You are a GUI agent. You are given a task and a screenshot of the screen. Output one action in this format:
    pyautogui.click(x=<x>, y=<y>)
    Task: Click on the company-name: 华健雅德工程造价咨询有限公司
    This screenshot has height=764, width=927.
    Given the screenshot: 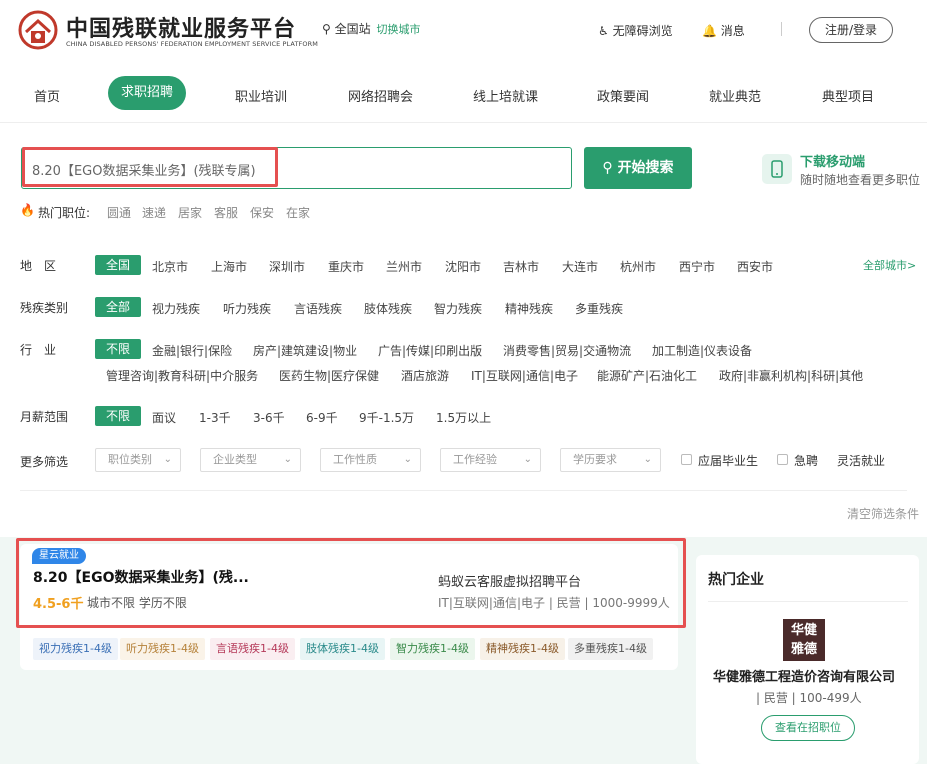 What is the action you would take?
    pyautogui.click(x=804, y=675)
    